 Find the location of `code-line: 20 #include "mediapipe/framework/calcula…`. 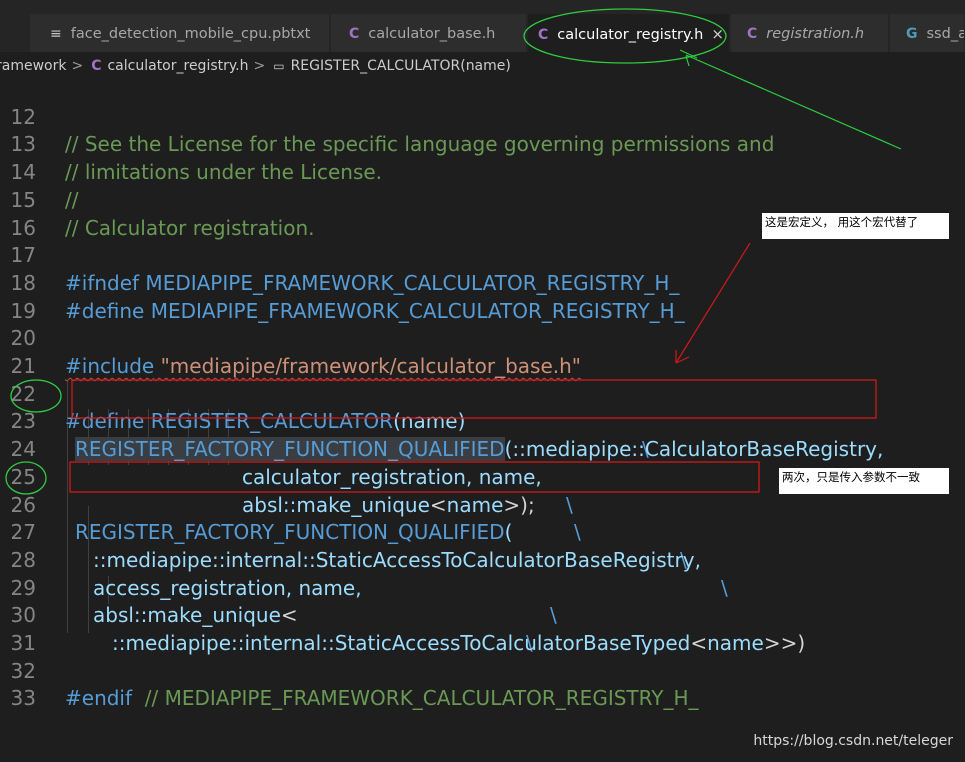

code-line: 20 #include "mediapipe/framework/calcula… is located at coordinates (482, 338).